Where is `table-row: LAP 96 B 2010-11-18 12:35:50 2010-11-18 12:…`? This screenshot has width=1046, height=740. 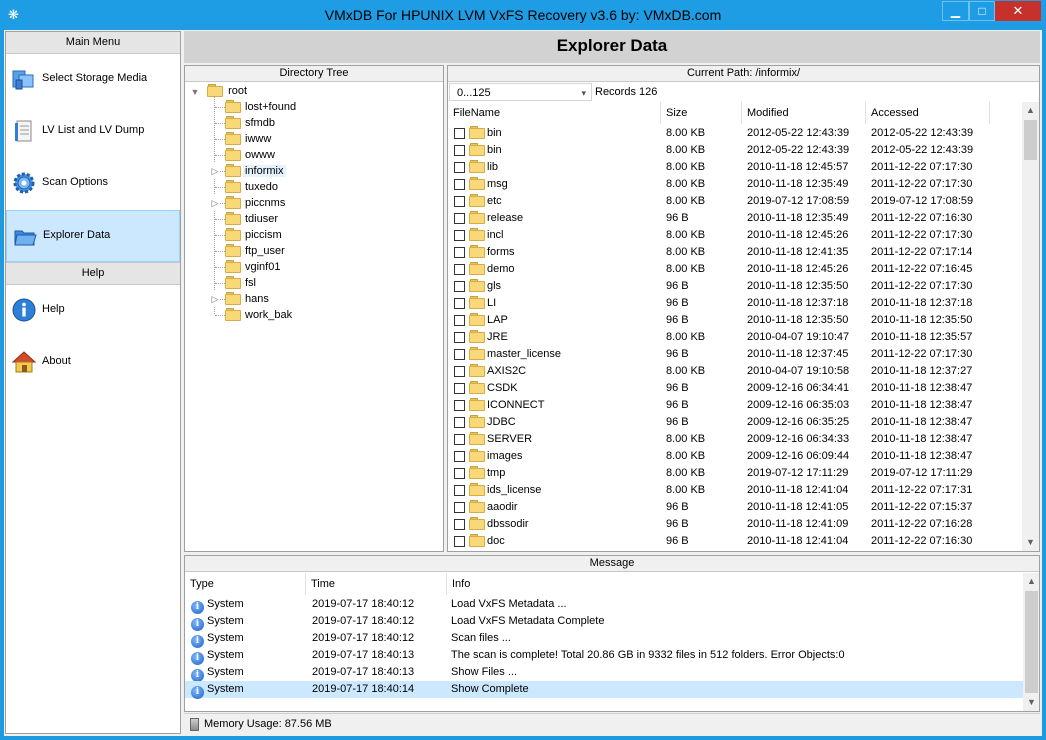 table-row: LAP 96 B 2010-11-18 12:35:50 2010-11-18 12:… is located at coordinates (735, 320).